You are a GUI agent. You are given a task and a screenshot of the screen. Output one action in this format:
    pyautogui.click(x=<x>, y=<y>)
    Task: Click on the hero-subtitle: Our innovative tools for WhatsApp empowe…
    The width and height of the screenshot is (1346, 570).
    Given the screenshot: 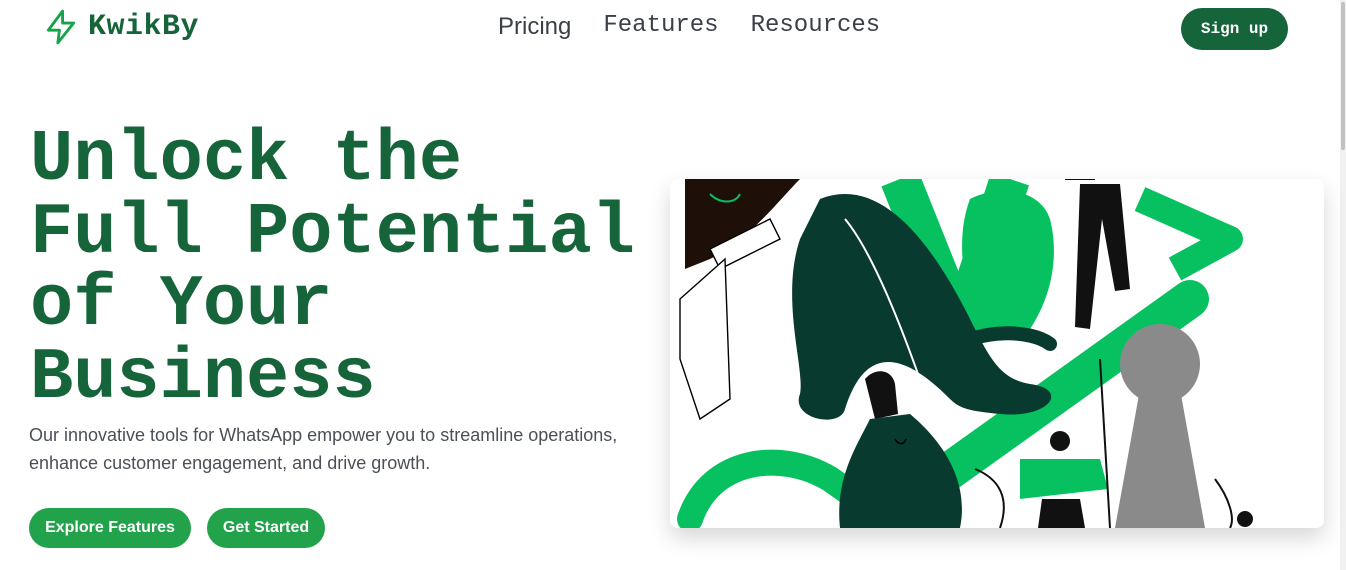 What is the action you would take?
    pyautogui.click(x=323, y=449)
    